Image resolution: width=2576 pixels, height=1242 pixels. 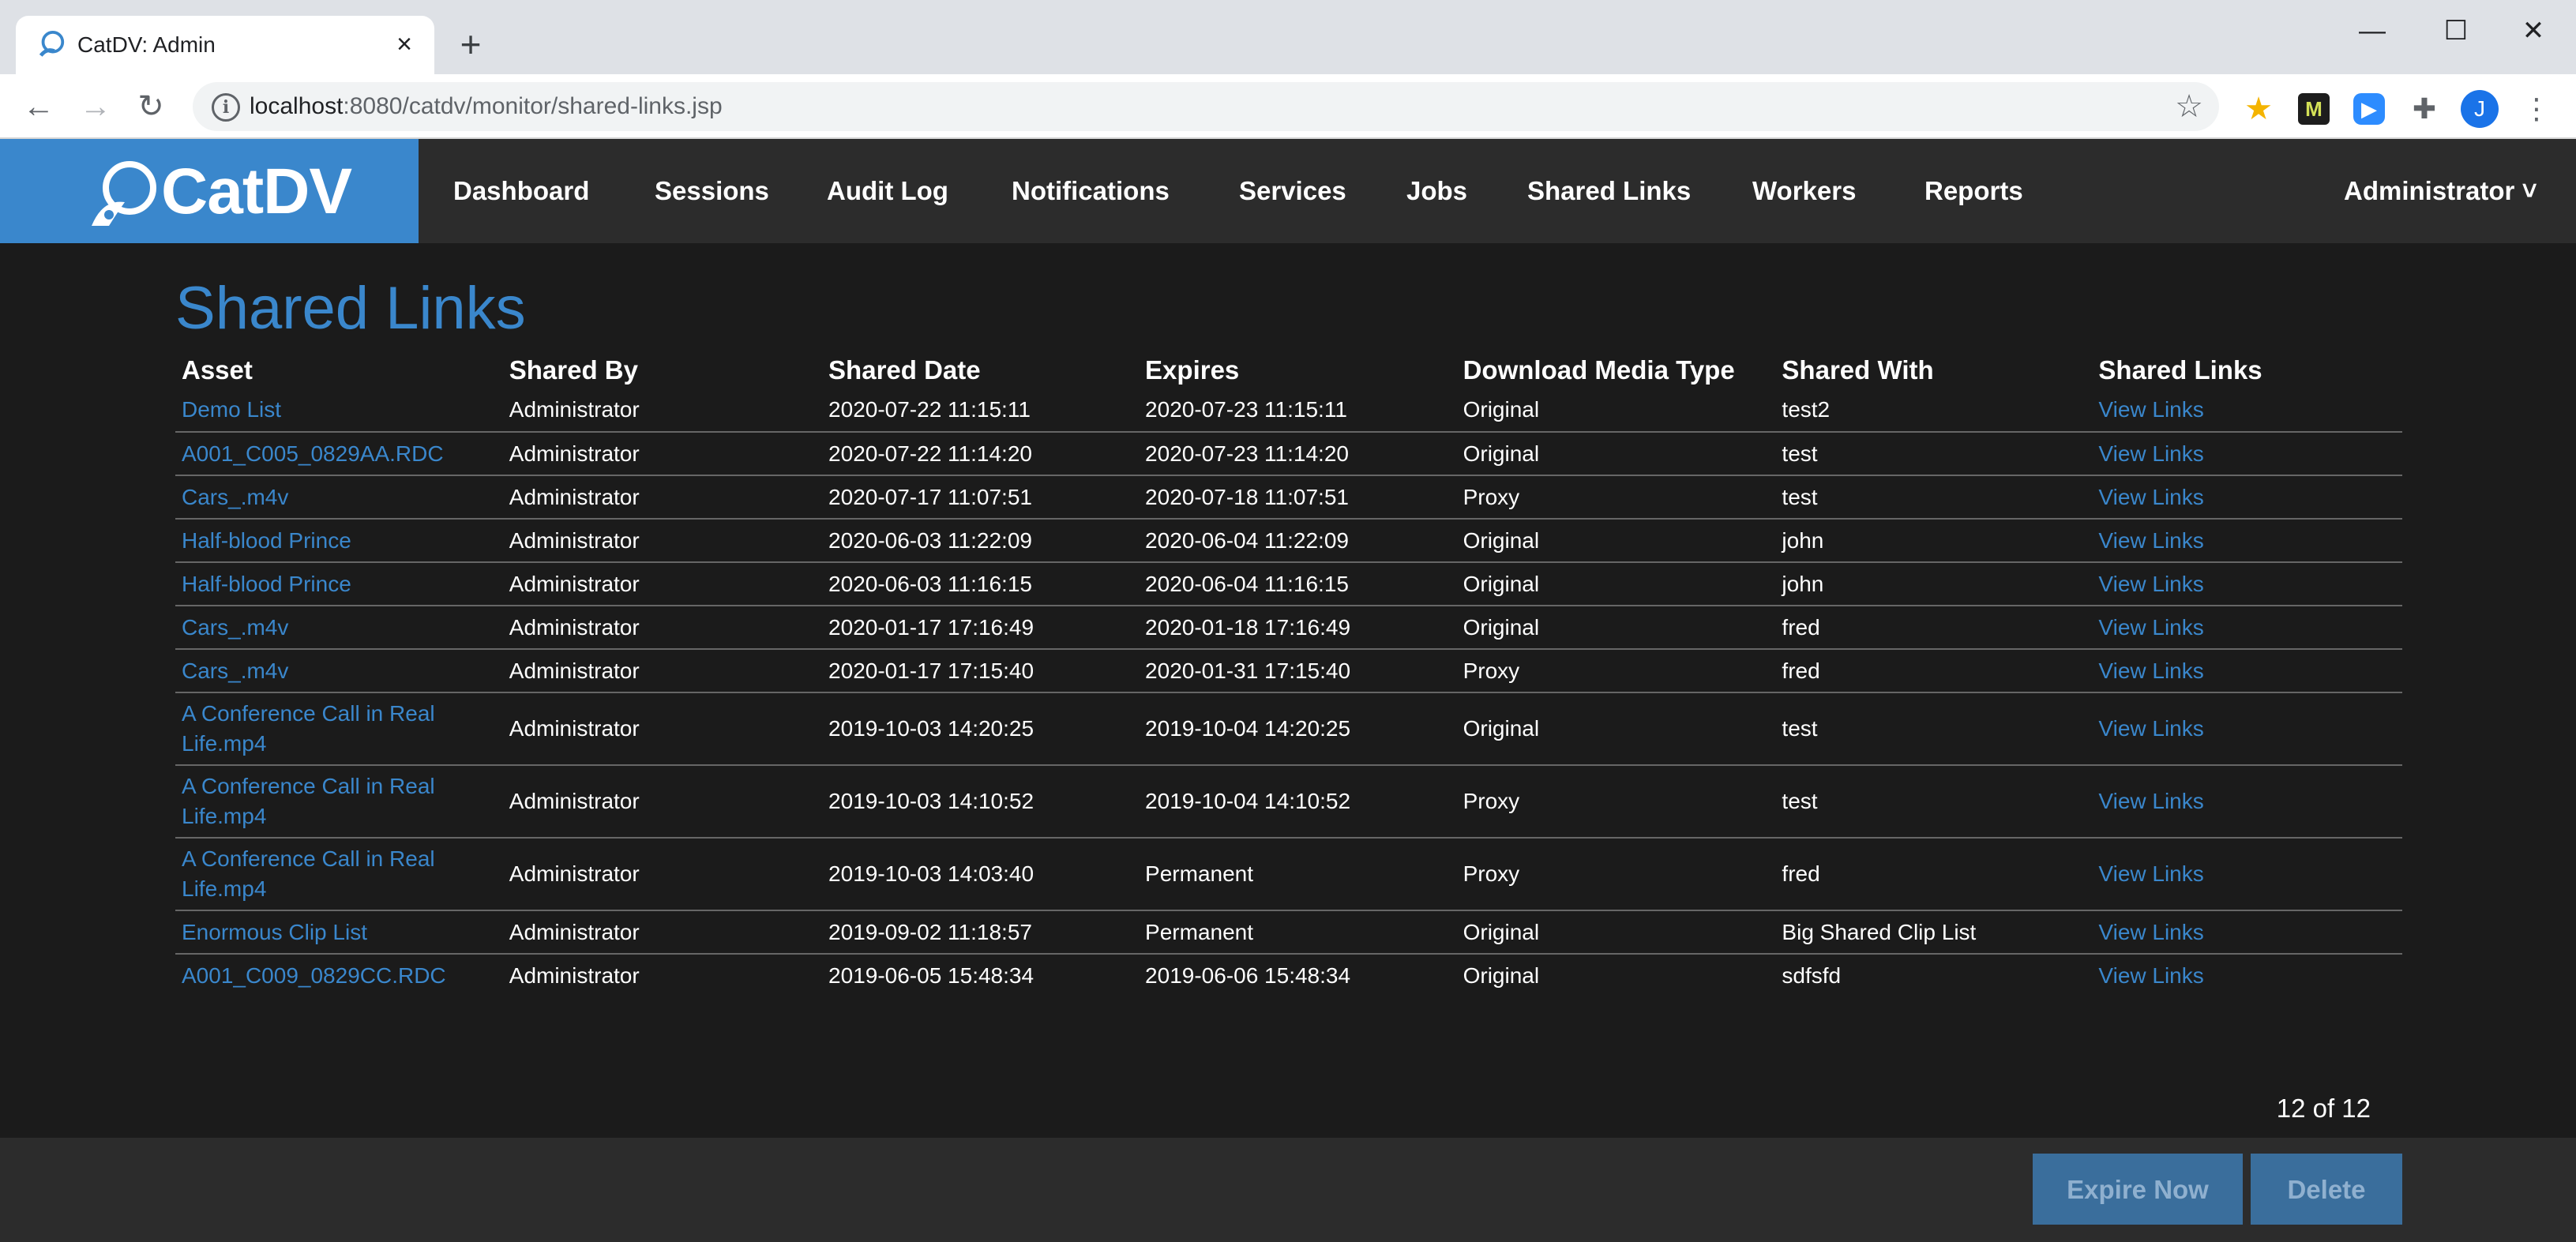 What do you see at coordinates (256, 191) in the screenshot?
I see `brand-name: CatDV` at bounding box center [256, 191].